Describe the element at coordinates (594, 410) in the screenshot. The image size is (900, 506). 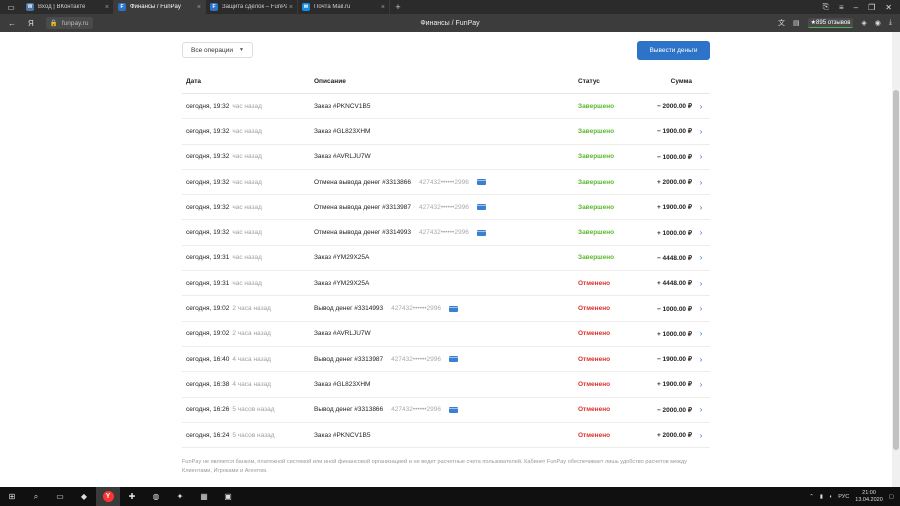
I see `status-badge: Отменено` at that location.